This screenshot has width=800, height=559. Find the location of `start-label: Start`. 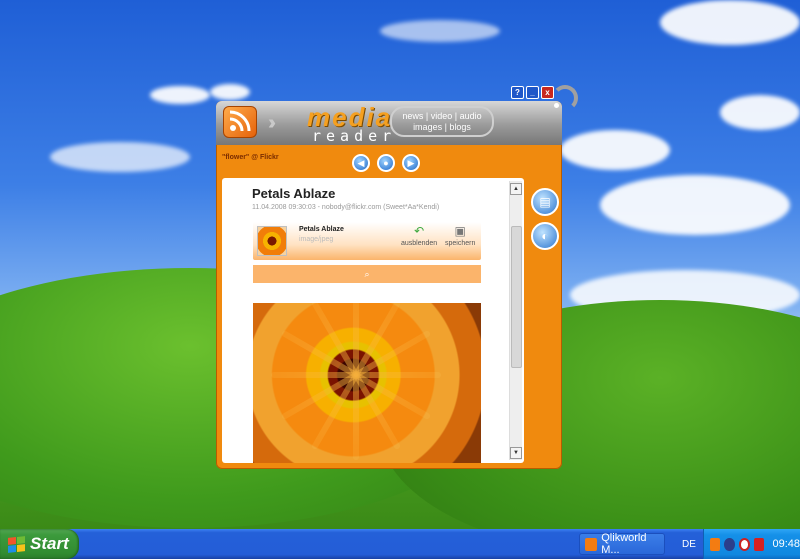

start-label: Start is located at coordinates (49, 543).